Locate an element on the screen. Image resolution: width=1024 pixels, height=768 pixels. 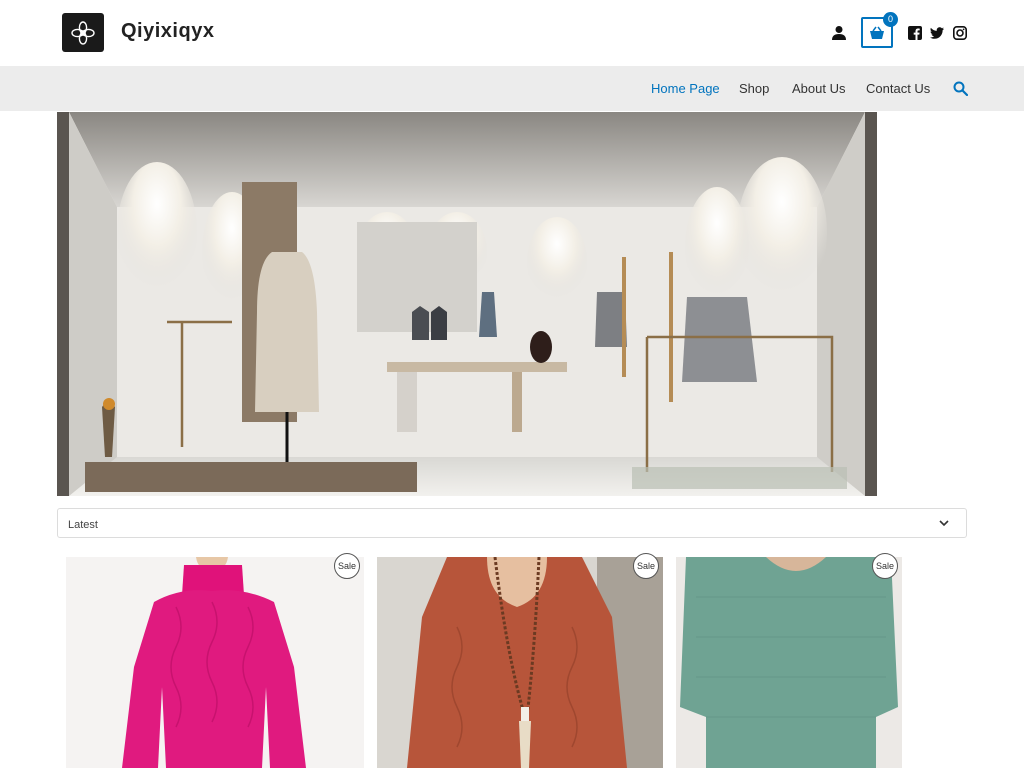
instagram-icon is located at coordinates (960, 33).